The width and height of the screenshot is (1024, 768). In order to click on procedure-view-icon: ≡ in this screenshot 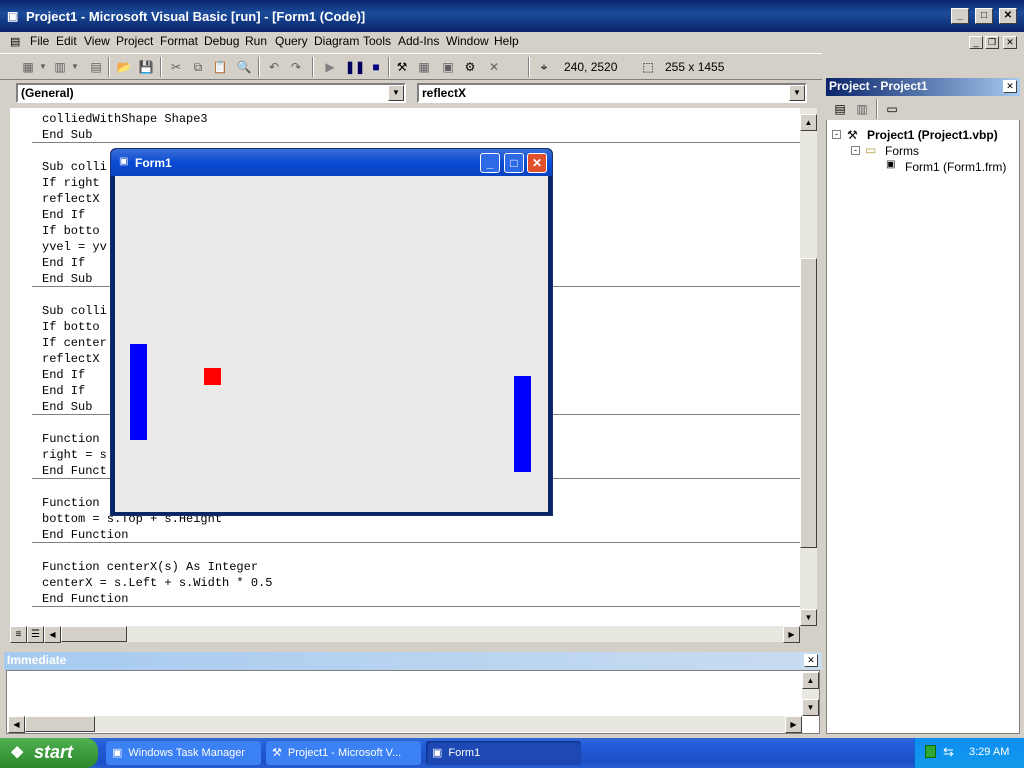, I will do `click(18, 634)`.